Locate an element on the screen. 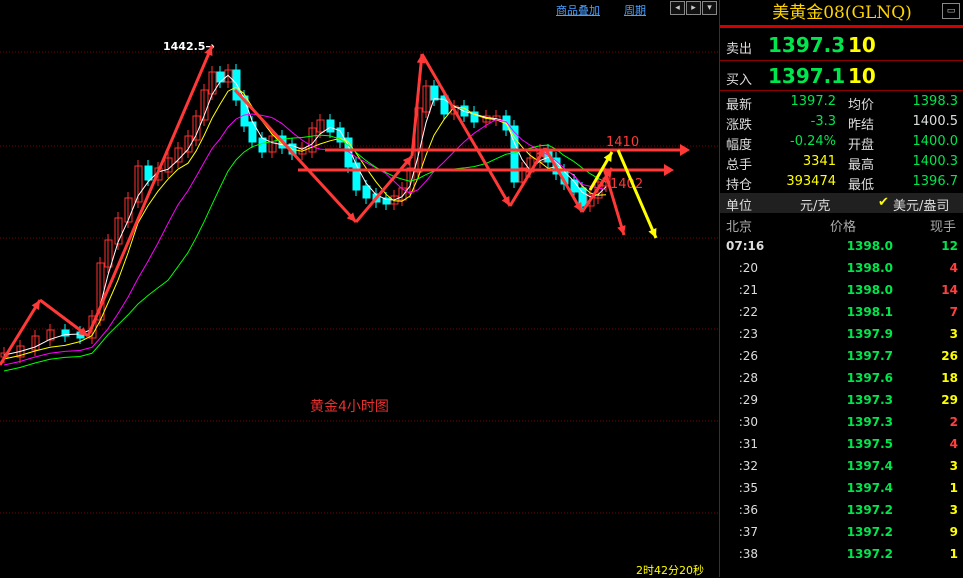 The height and width of the screenshot is (578, 963). panel-menu-icon: ▭ is located at coordinates (951, 11).